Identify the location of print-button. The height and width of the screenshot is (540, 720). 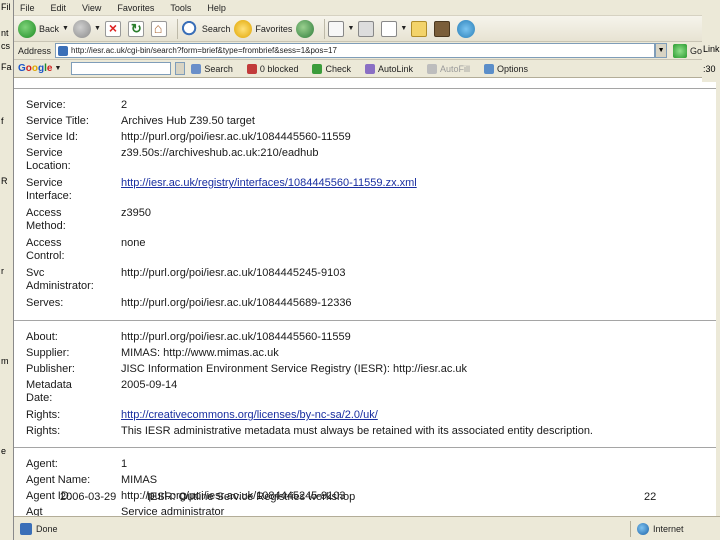
(367, 29).